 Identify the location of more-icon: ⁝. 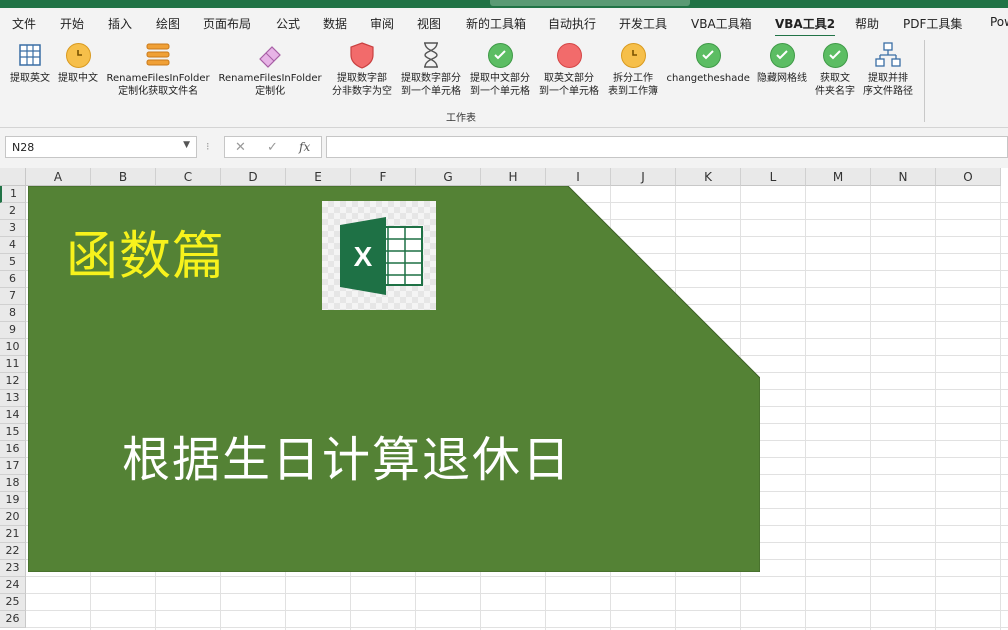
(208, 146).